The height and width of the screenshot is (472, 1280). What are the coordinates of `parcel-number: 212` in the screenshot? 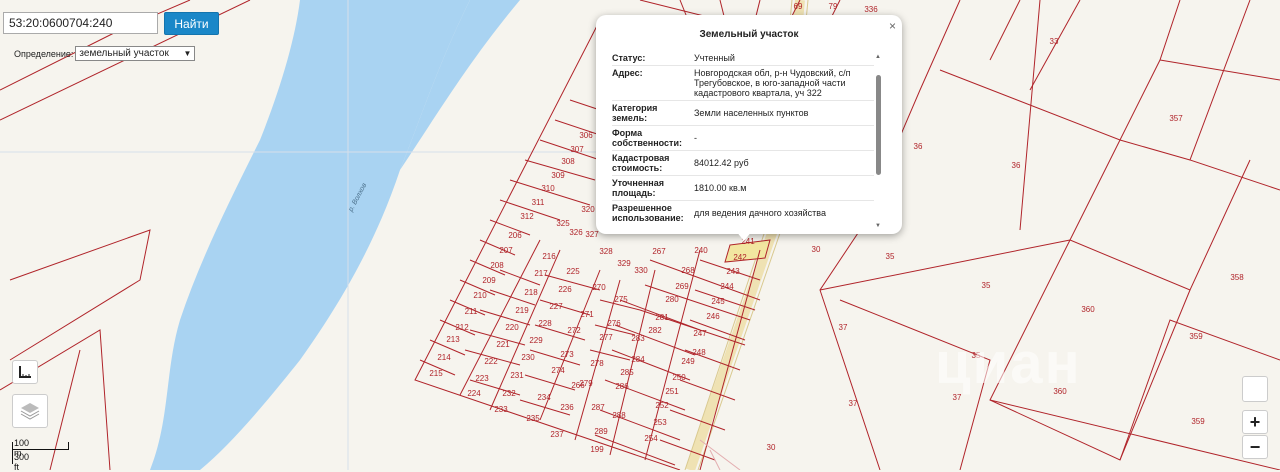 It's located at (462, 327).